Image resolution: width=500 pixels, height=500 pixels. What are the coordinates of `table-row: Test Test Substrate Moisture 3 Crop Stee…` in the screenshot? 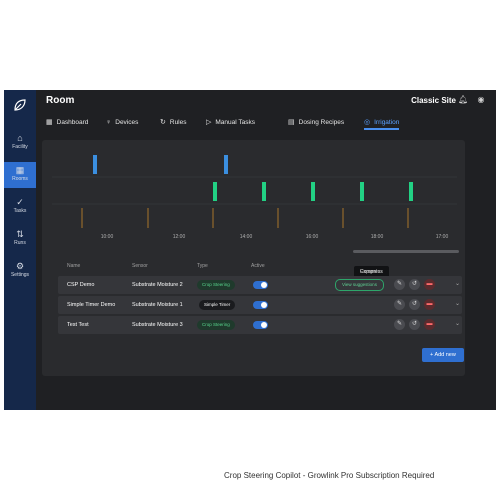 It's located at (260, 325).